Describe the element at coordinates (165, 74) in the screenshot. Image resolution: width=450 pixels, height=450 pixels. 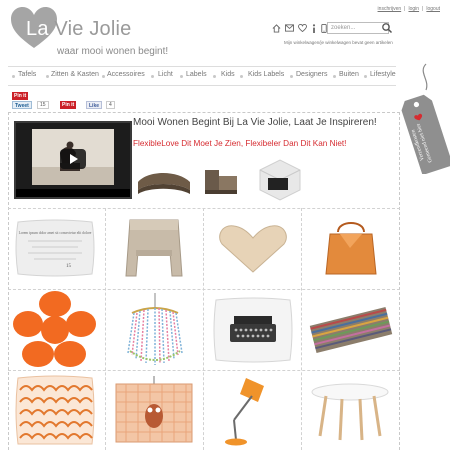
I see `nav-item-licht: Licht` at that location.